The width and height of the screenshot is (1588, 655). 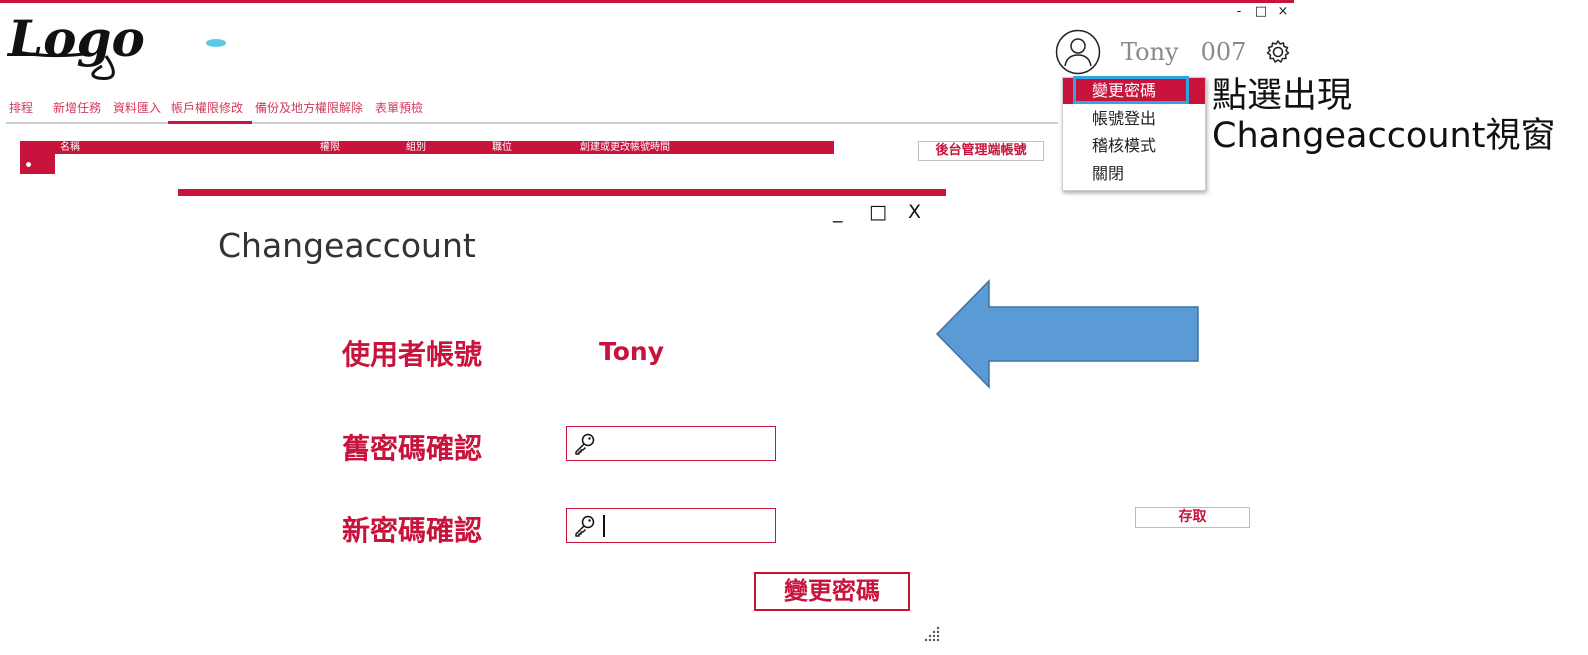 What do you see at coordinates (671, 525) in the screenshot?
I see `new-password-field` at bounding box center [671, 525].